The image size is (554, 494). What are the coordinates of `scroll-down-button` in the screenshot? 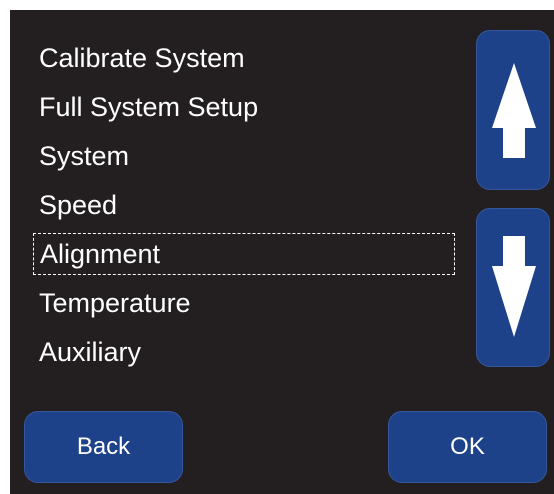 It's located at (513, 287).